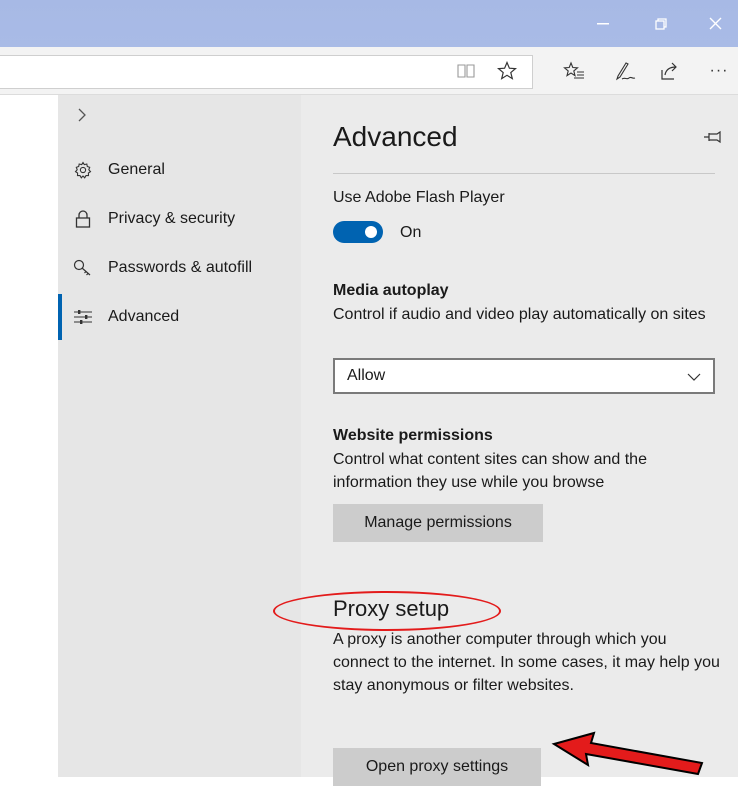 Image resolution: width=738 pixels, height=786 pixels. What do you see at coordinates (369, 23) in the screenshot?
I see `title-bar` at bounding box center [369, 23].